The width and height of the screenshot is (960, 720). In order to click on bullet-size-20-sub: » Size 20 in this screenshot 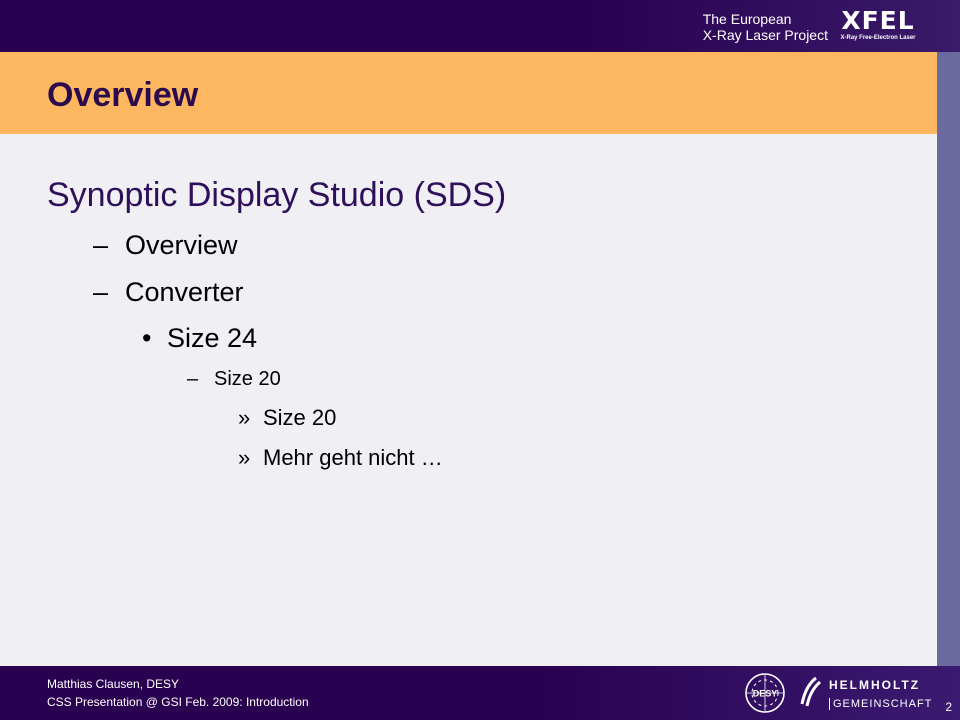, I will do `click(287, 418)`.